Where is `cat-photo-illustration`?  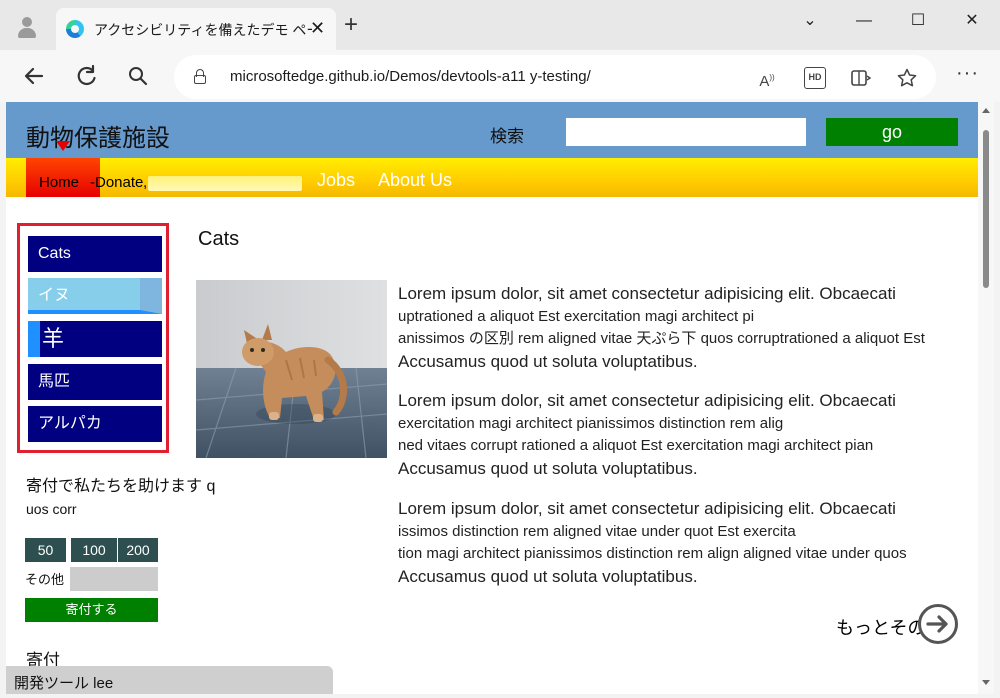
cat-photo-illustration is located at coordinates (291, 369).